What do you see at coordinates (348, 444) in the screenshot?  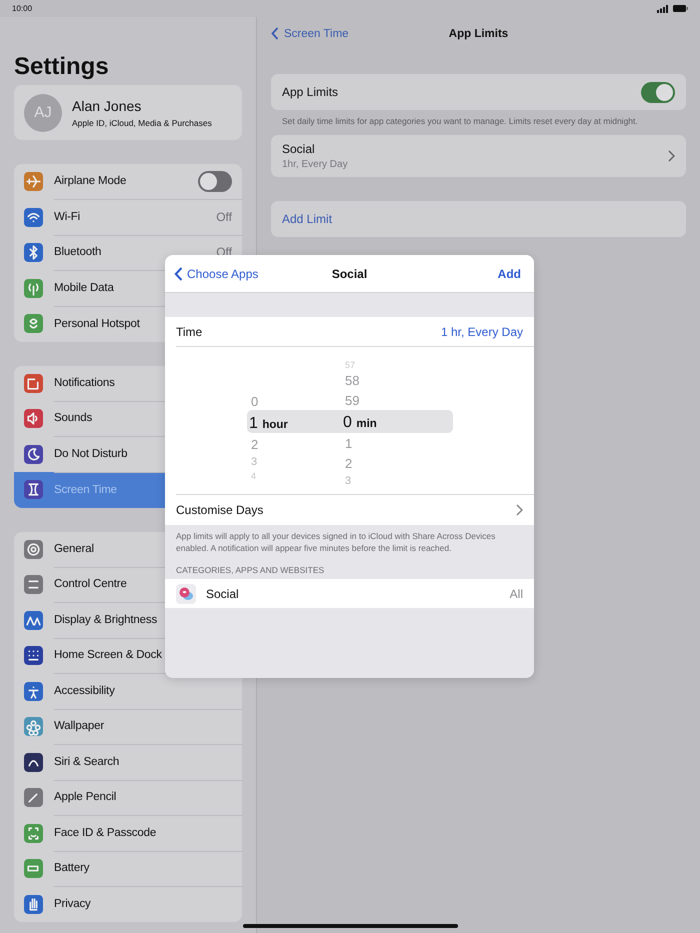 I see `picker-minute: 1` at bounding box center [348, 444].